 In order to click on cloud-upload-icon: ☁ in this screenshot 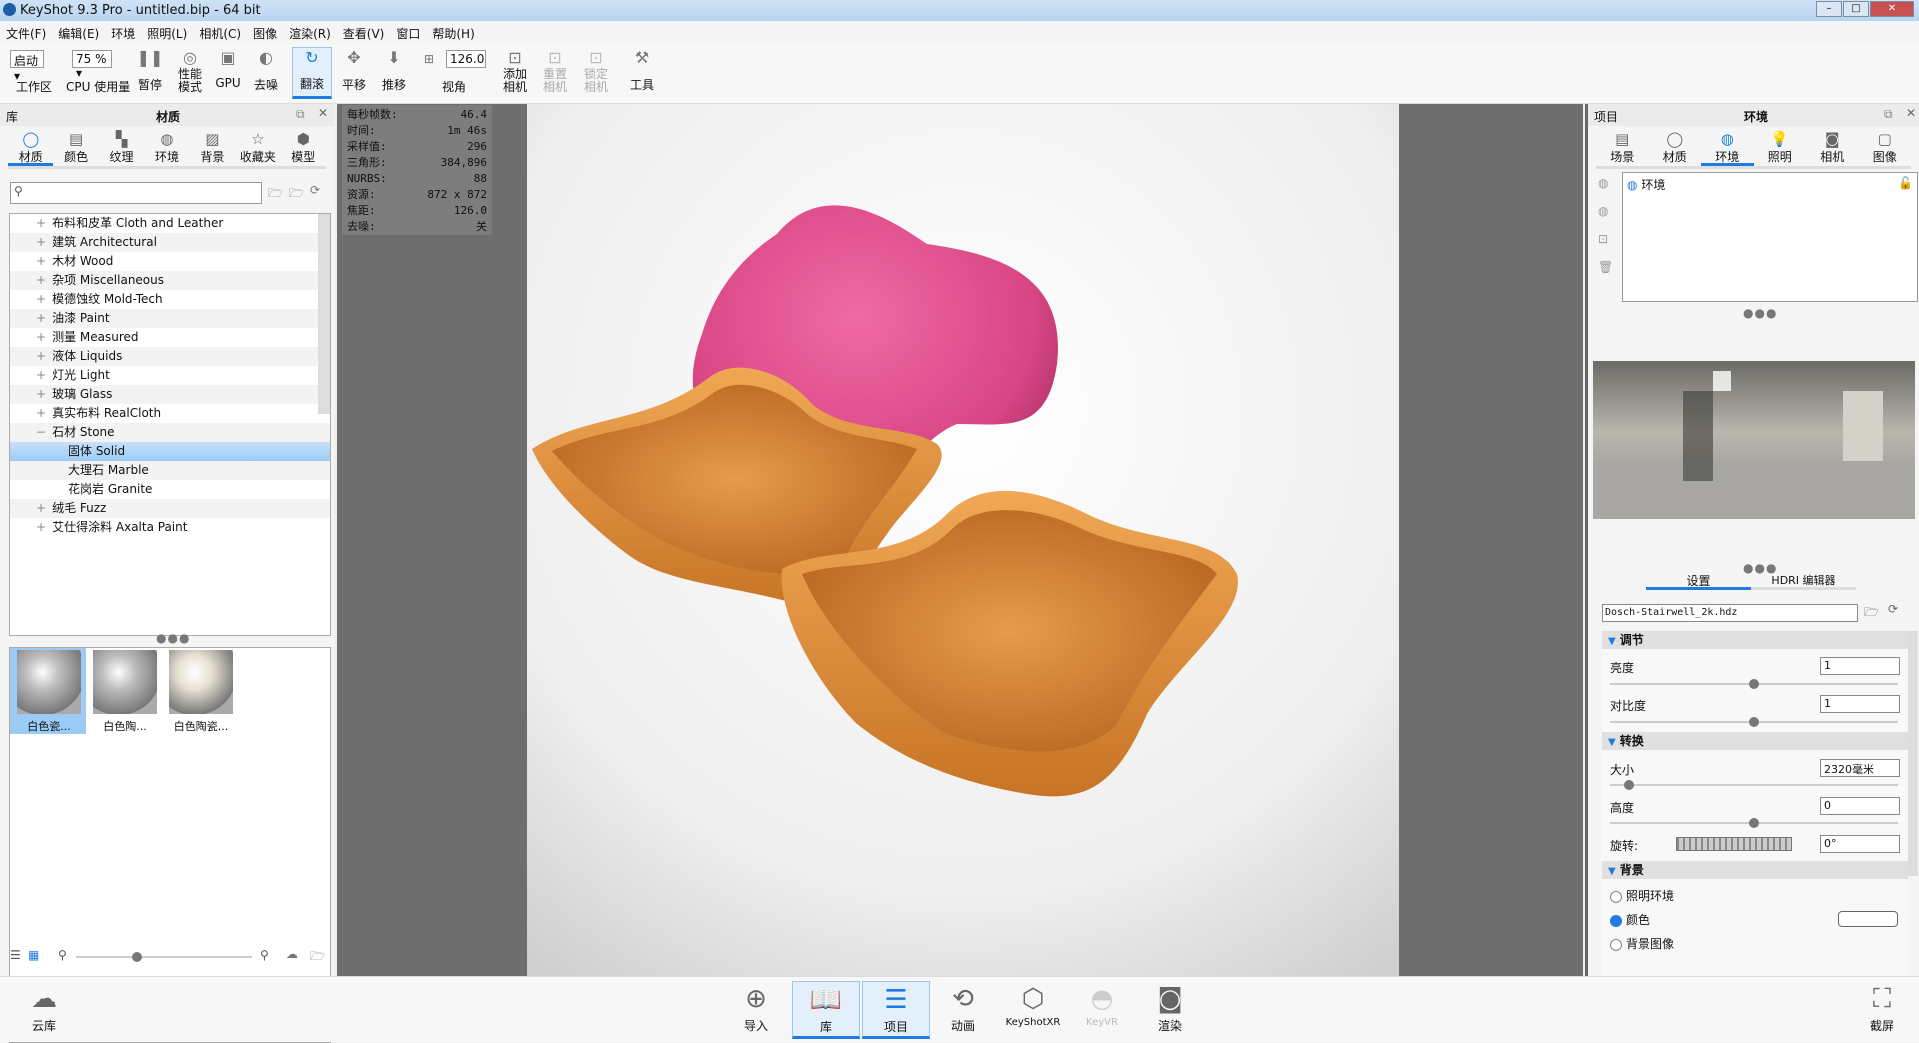, I will do `click(292, 954)`.